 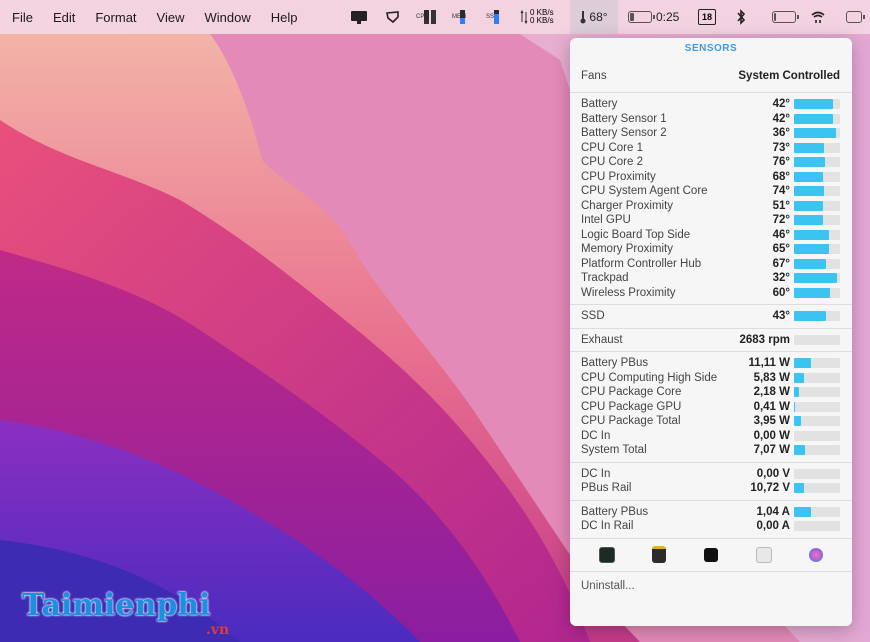 What do you see at coordinates (711, 474) in the screenshot?
I see `voltage-row: DC In 0,00 V` at bounding box center [711, 474].